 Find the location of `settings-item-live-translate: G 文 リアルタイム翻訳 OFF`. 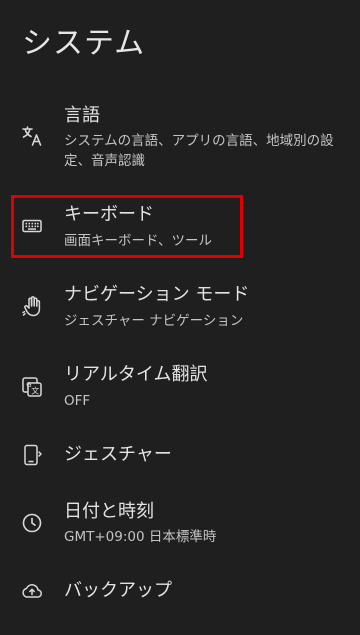

settings-item-live-translate: G 文 リアルタイム翻訳 OFF is located at coordinates (180, 390).